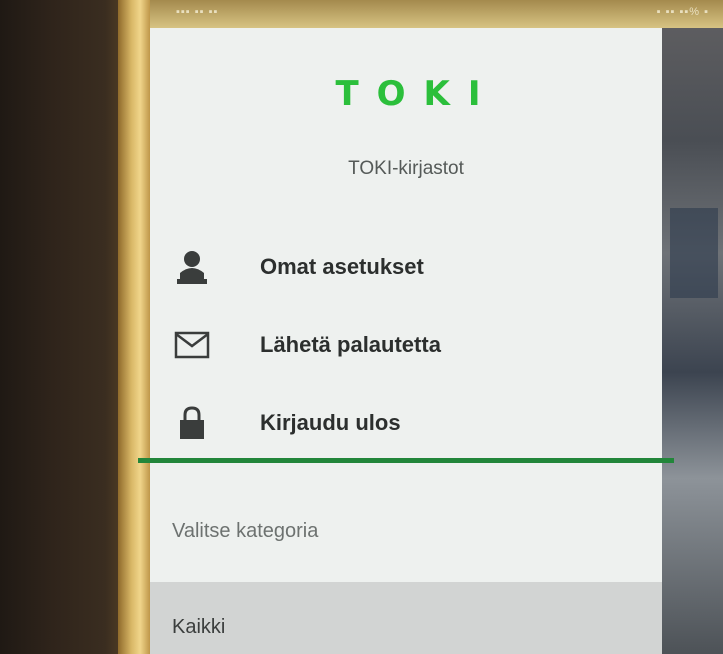 This screenshot has width=723, height=654. Describe the element at coordinates (199, 627) in the screenshot. I see `category-item-label: Kaikki` at that location.